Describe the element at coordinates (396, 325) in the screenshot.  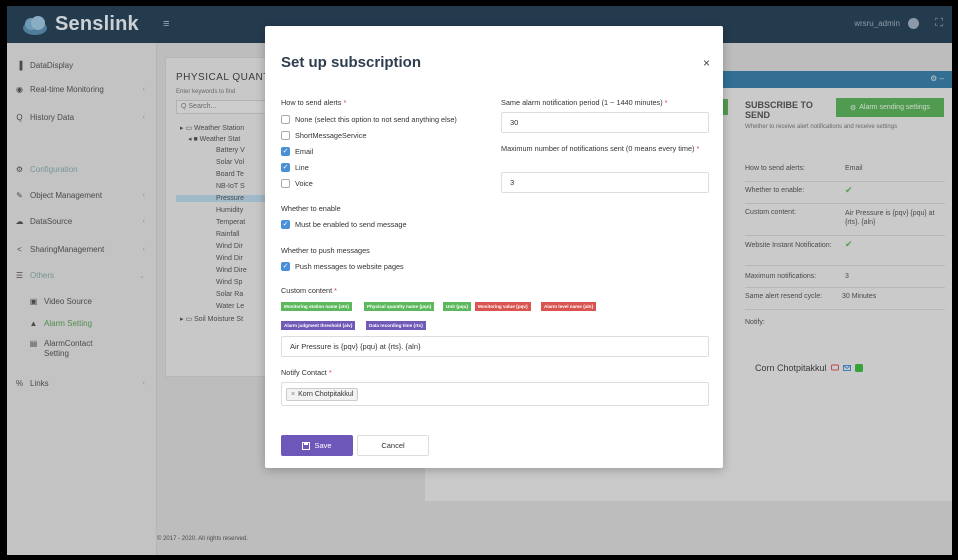
I see `tag-recording-time: Data recording time {rts}` at that location.